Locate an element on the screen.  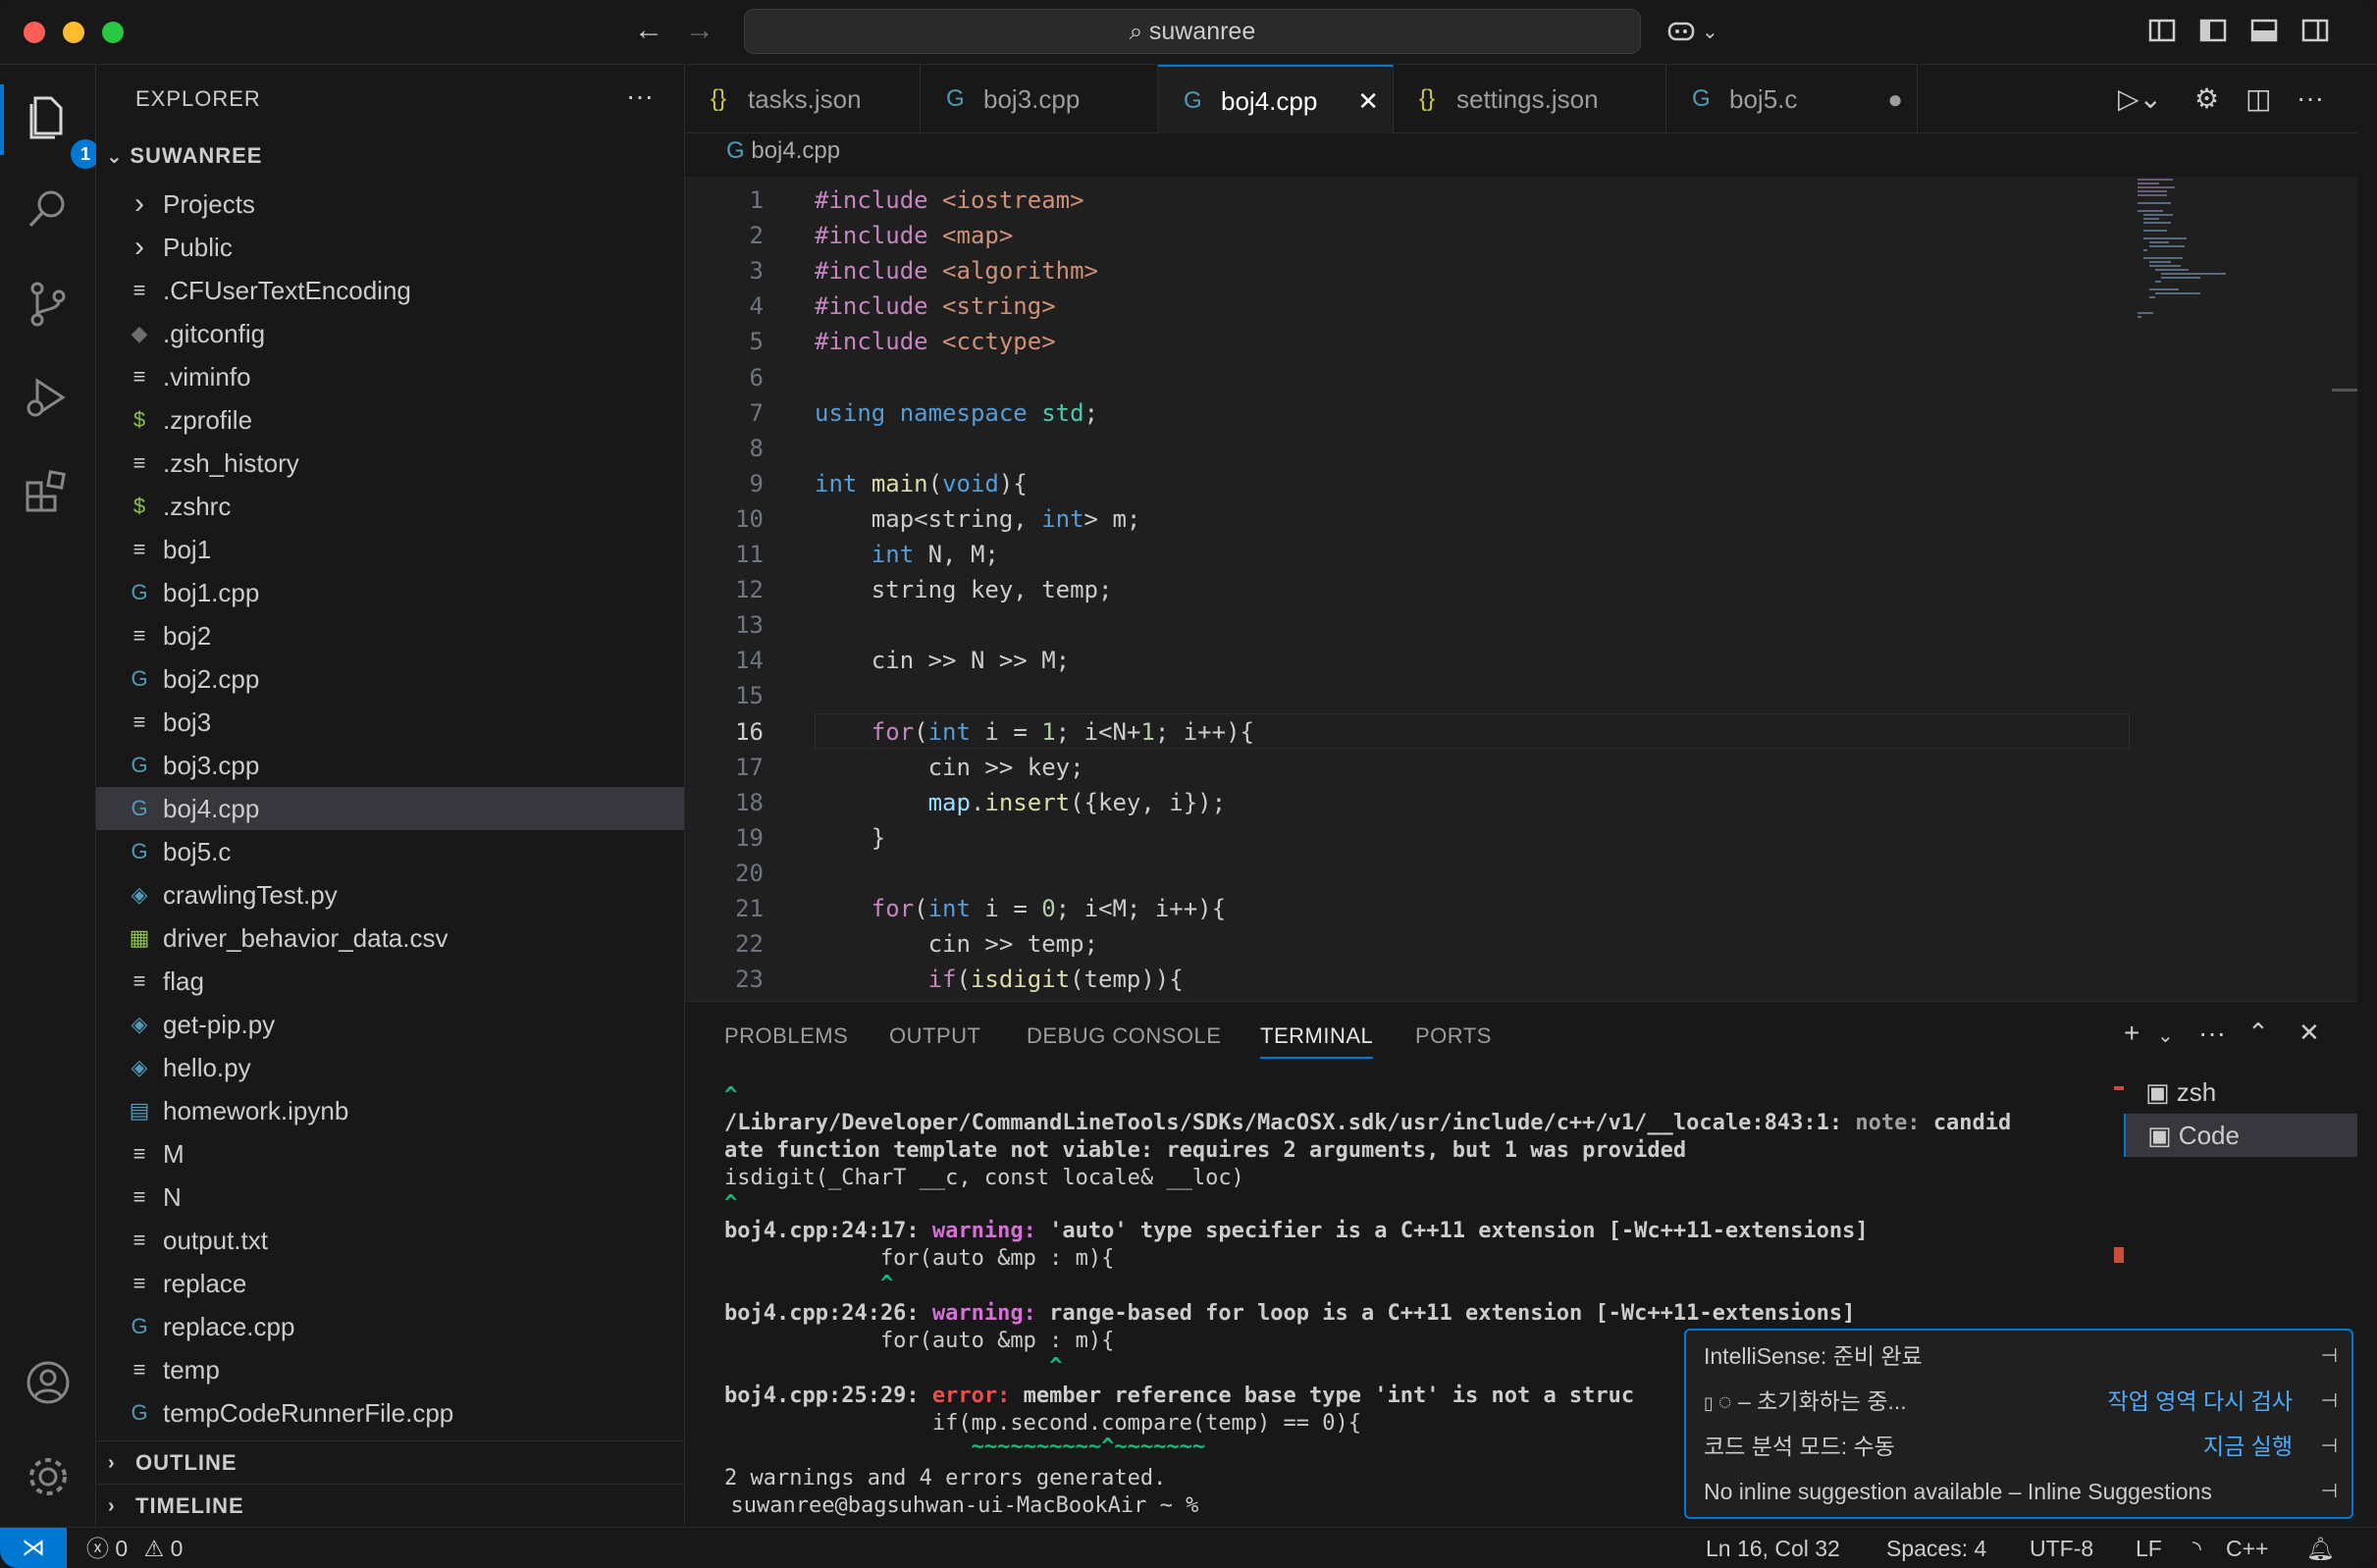
editor-tab: Gboj4.cpp ✕ is located at coordinates (1276, 99).